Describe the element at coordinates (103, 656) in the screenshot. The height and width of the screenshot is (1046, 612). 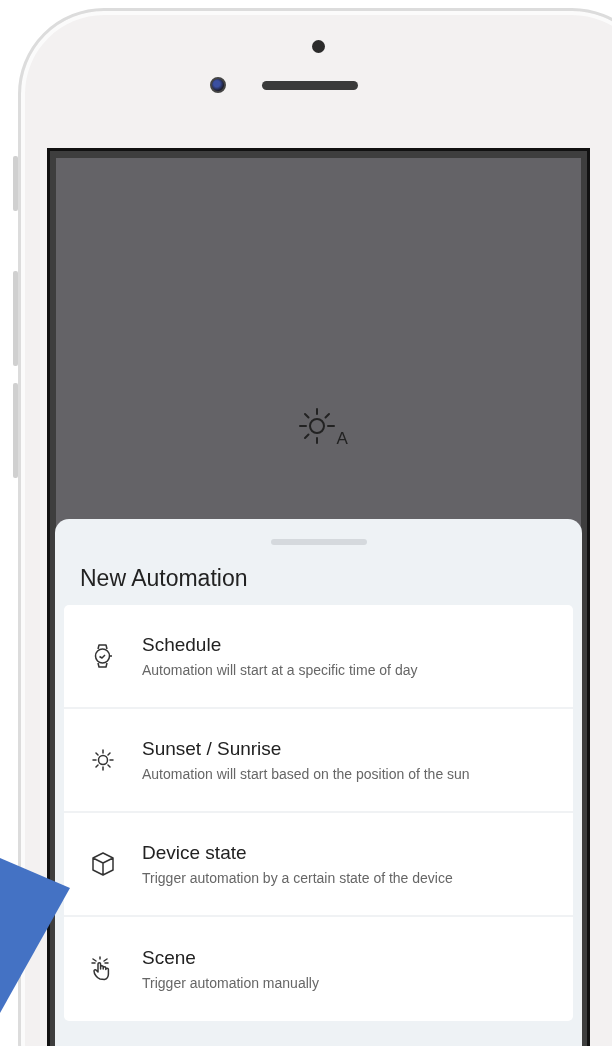
I see `watch-icon` at that location.